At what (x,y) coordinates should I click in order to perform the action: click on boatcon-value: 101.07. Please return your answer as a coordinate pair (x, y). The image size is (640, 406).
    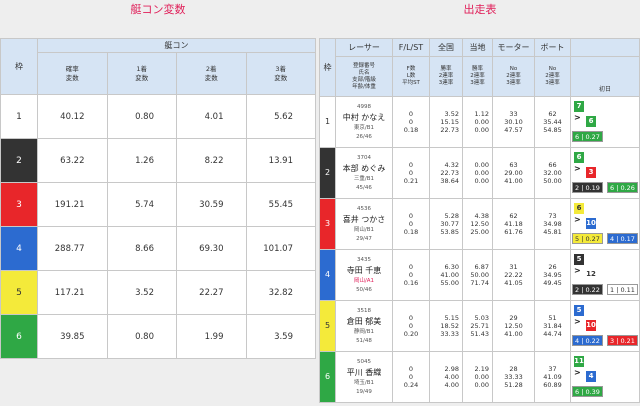
    Looking at the image, I should click on (280, 248).